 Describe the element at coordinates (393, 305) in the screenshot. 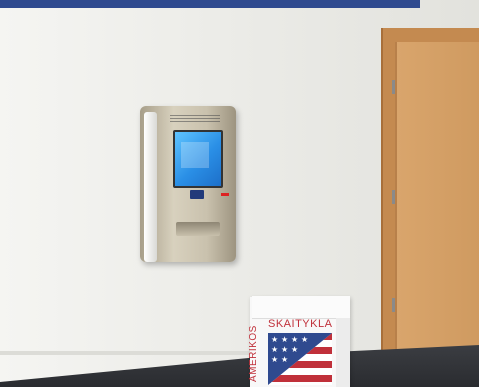

I see `door-hinge-bottom` at that location.